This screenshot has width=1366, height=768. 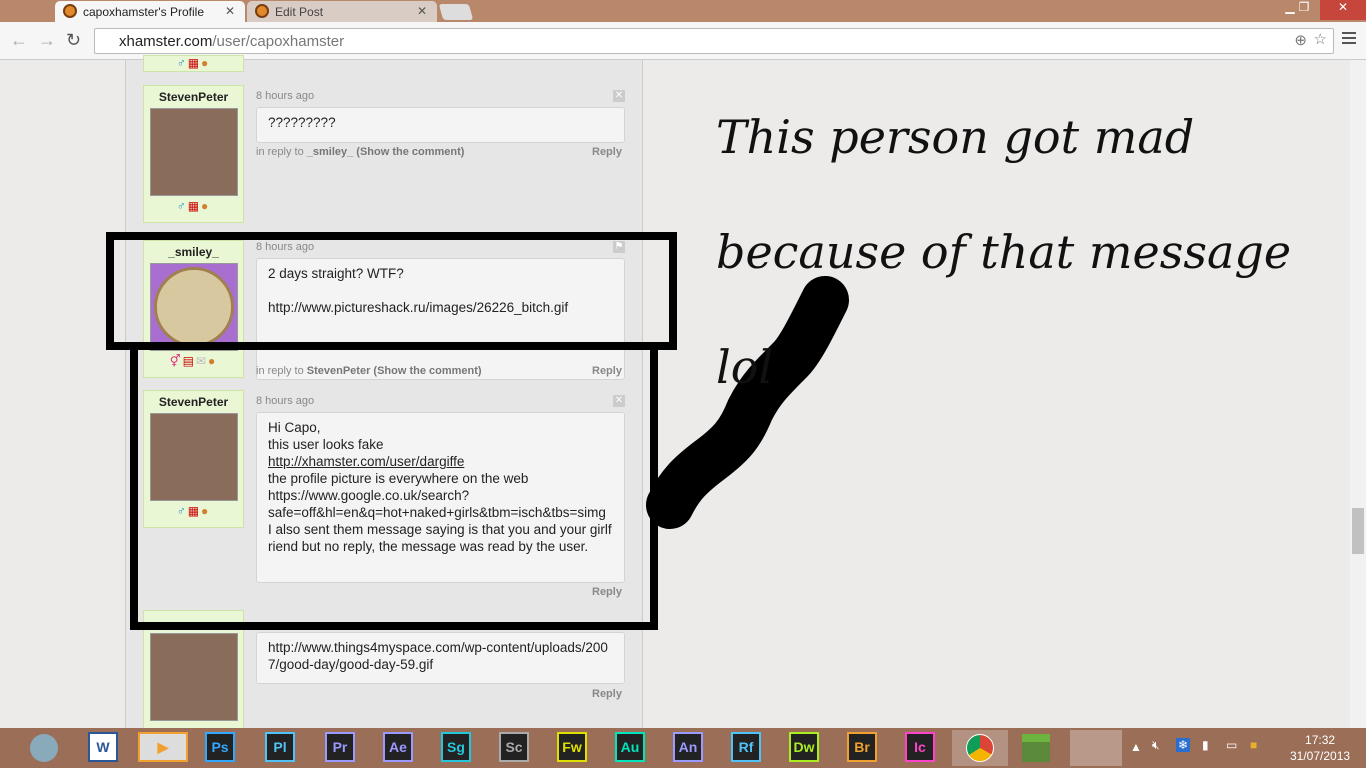 What do you see at coordinates (299, 12) in the screenshot?
I see `tab-label: Edit Post` at bounding box center [299, 12].